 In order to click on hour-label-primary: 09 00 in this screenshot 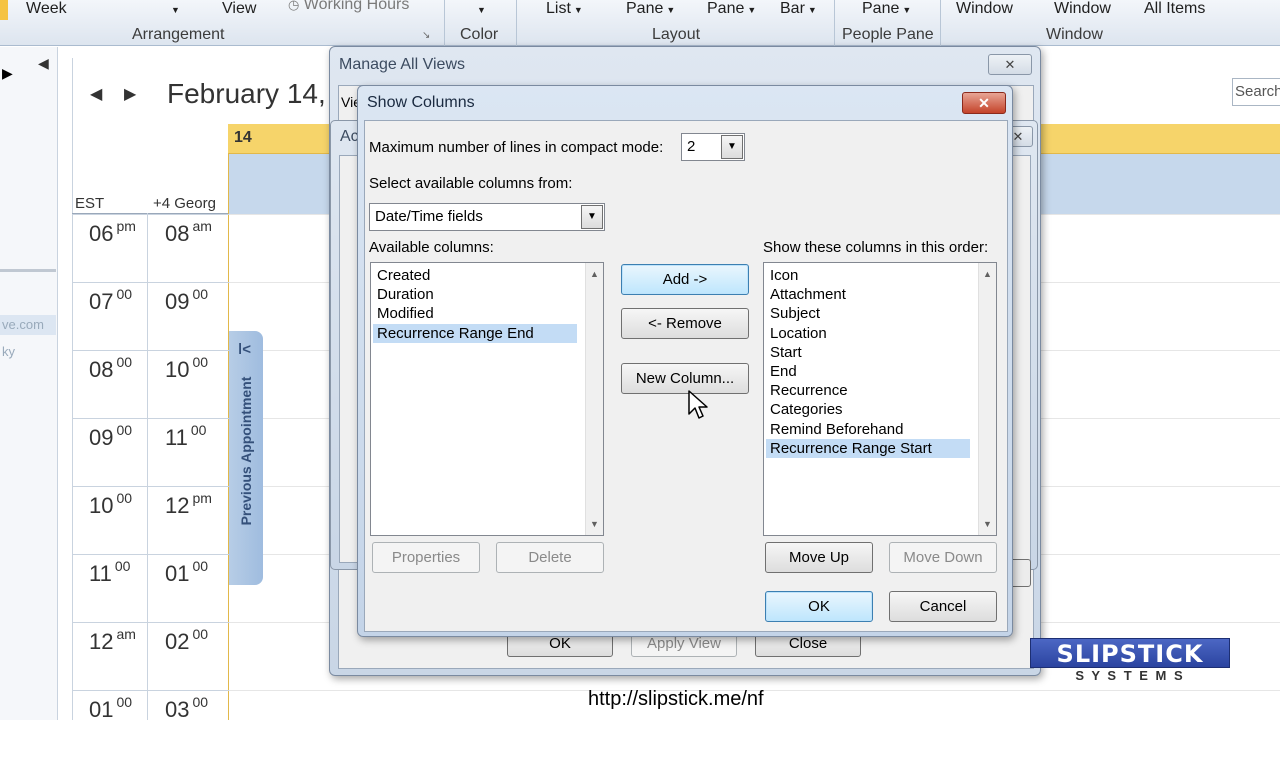, I will do `click(111, 436)`.